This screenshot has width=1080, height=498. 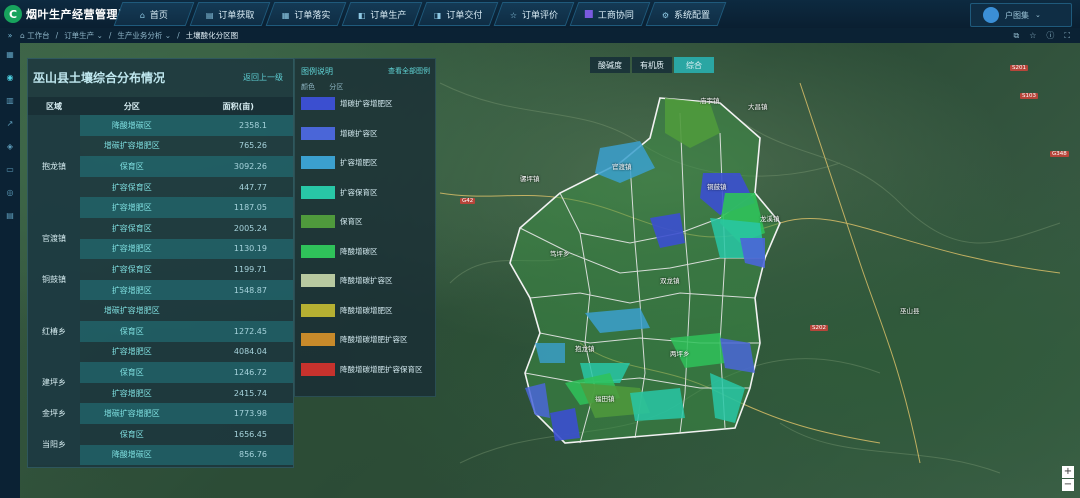 I want to click on legend-label: 扩容增肥区, so click(x=359, y=162).